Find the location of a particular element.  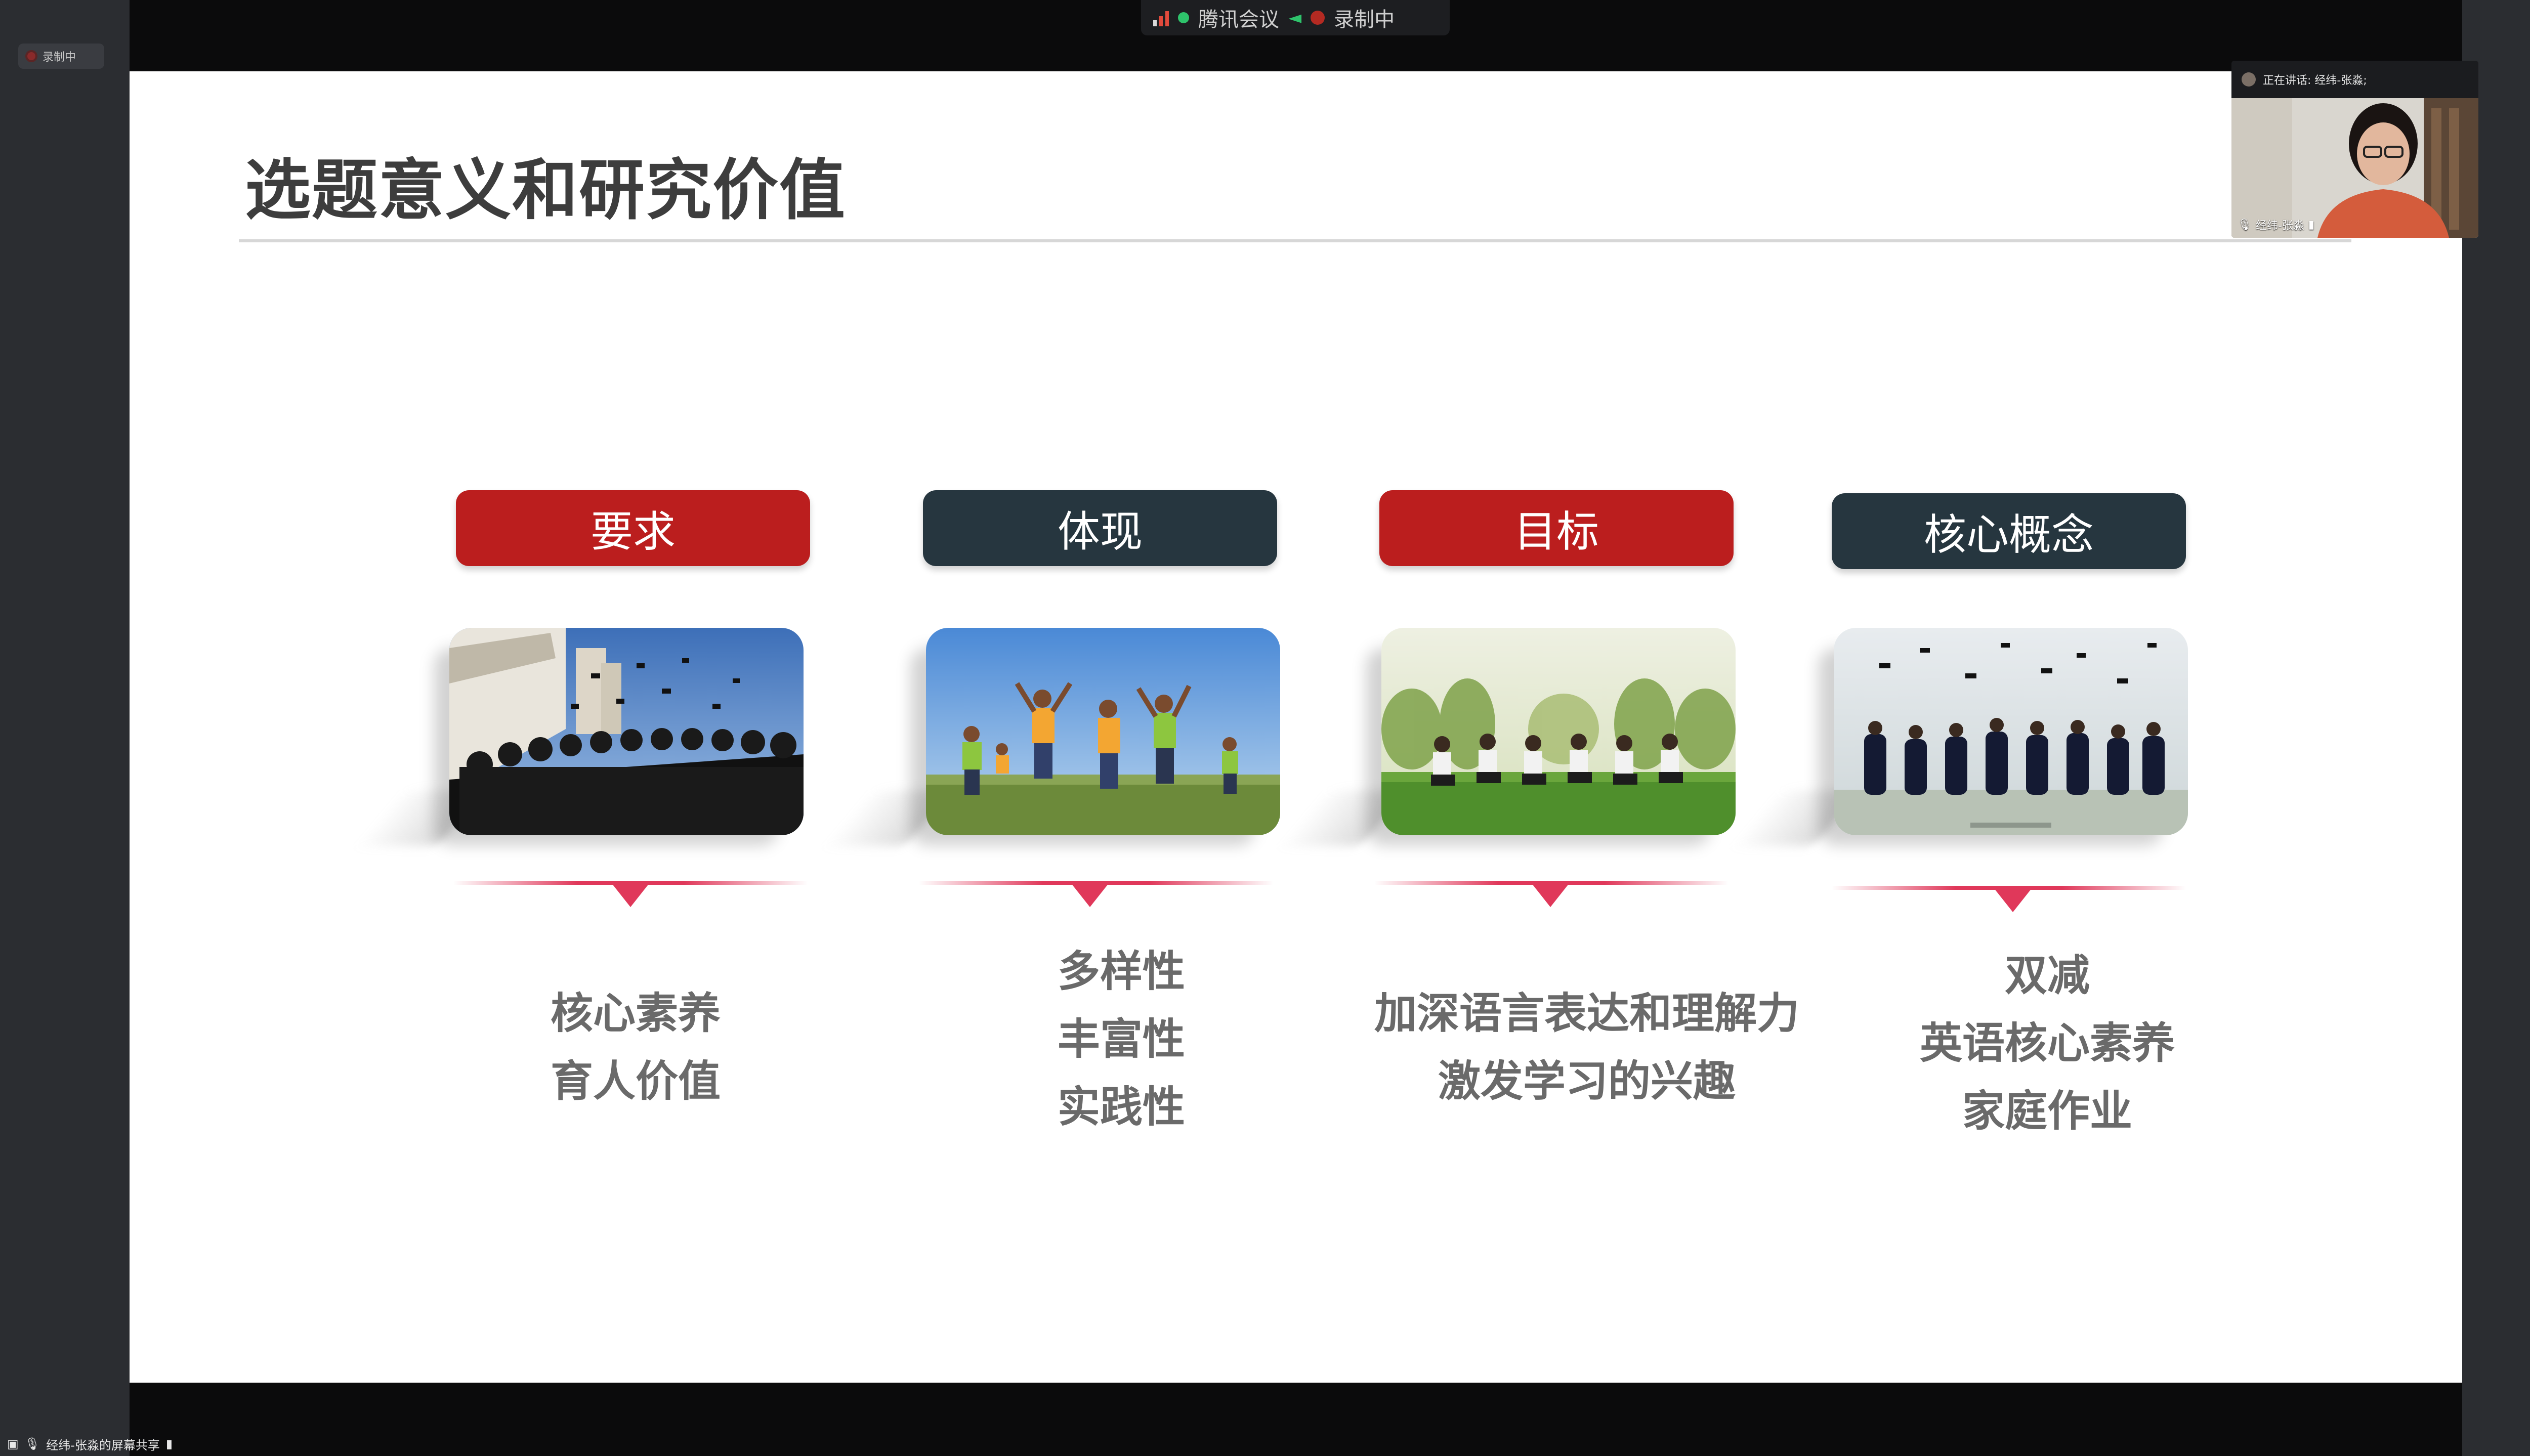

recording-icon is located at coordinates (1318, 18).